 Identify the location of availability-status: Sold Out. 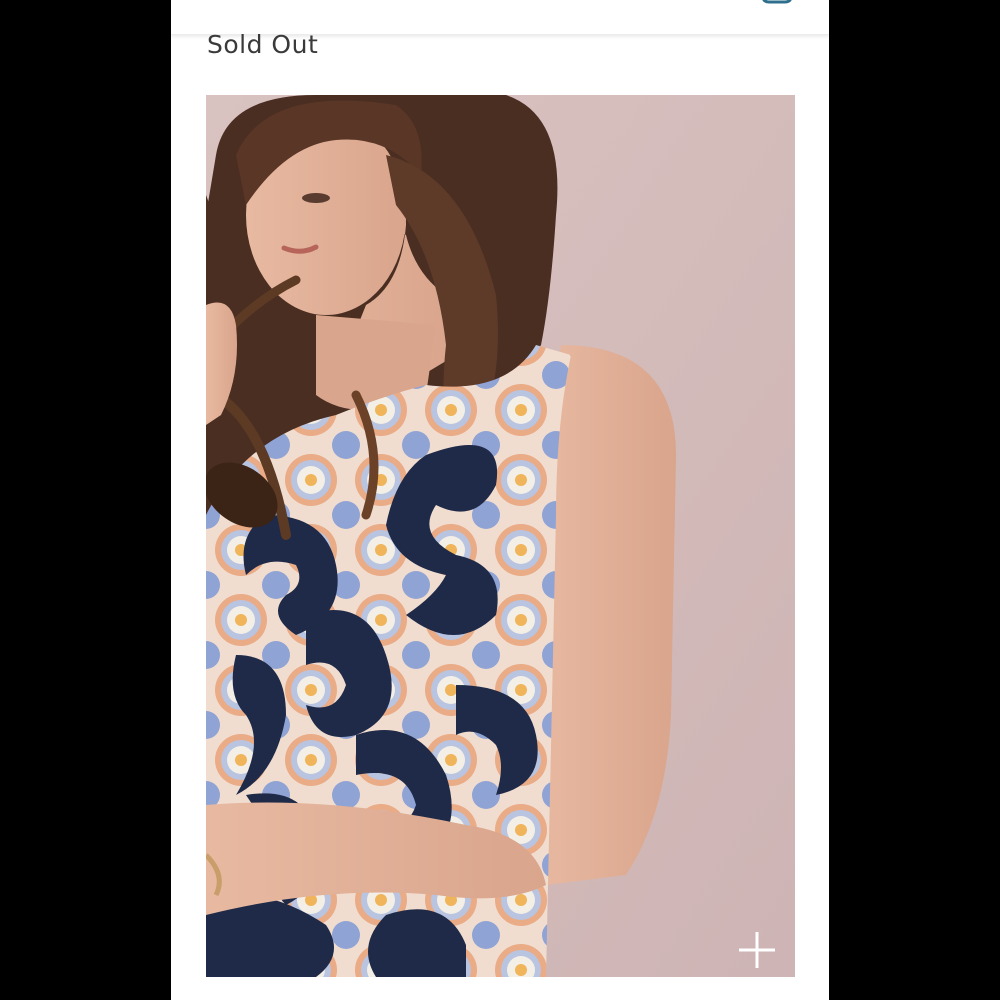
(263, 44).